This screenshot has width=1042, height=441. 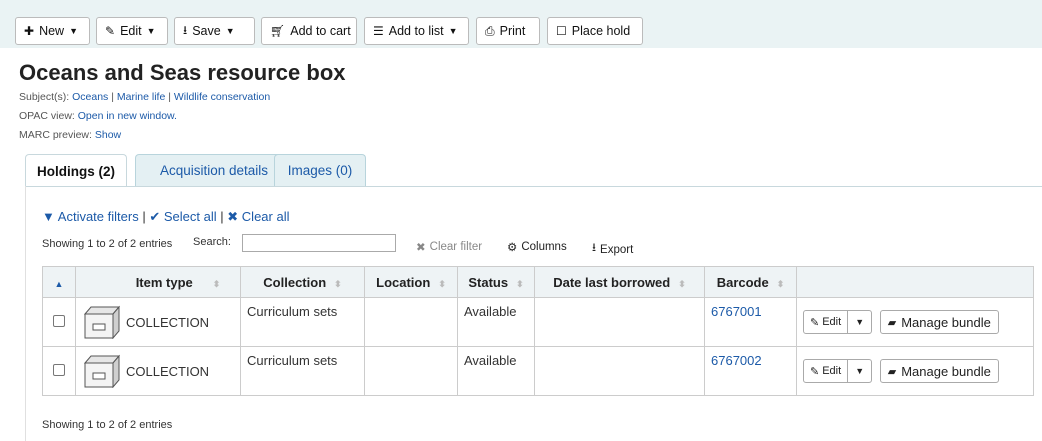 I want to click on actions-header, so click(x=915, y=282).